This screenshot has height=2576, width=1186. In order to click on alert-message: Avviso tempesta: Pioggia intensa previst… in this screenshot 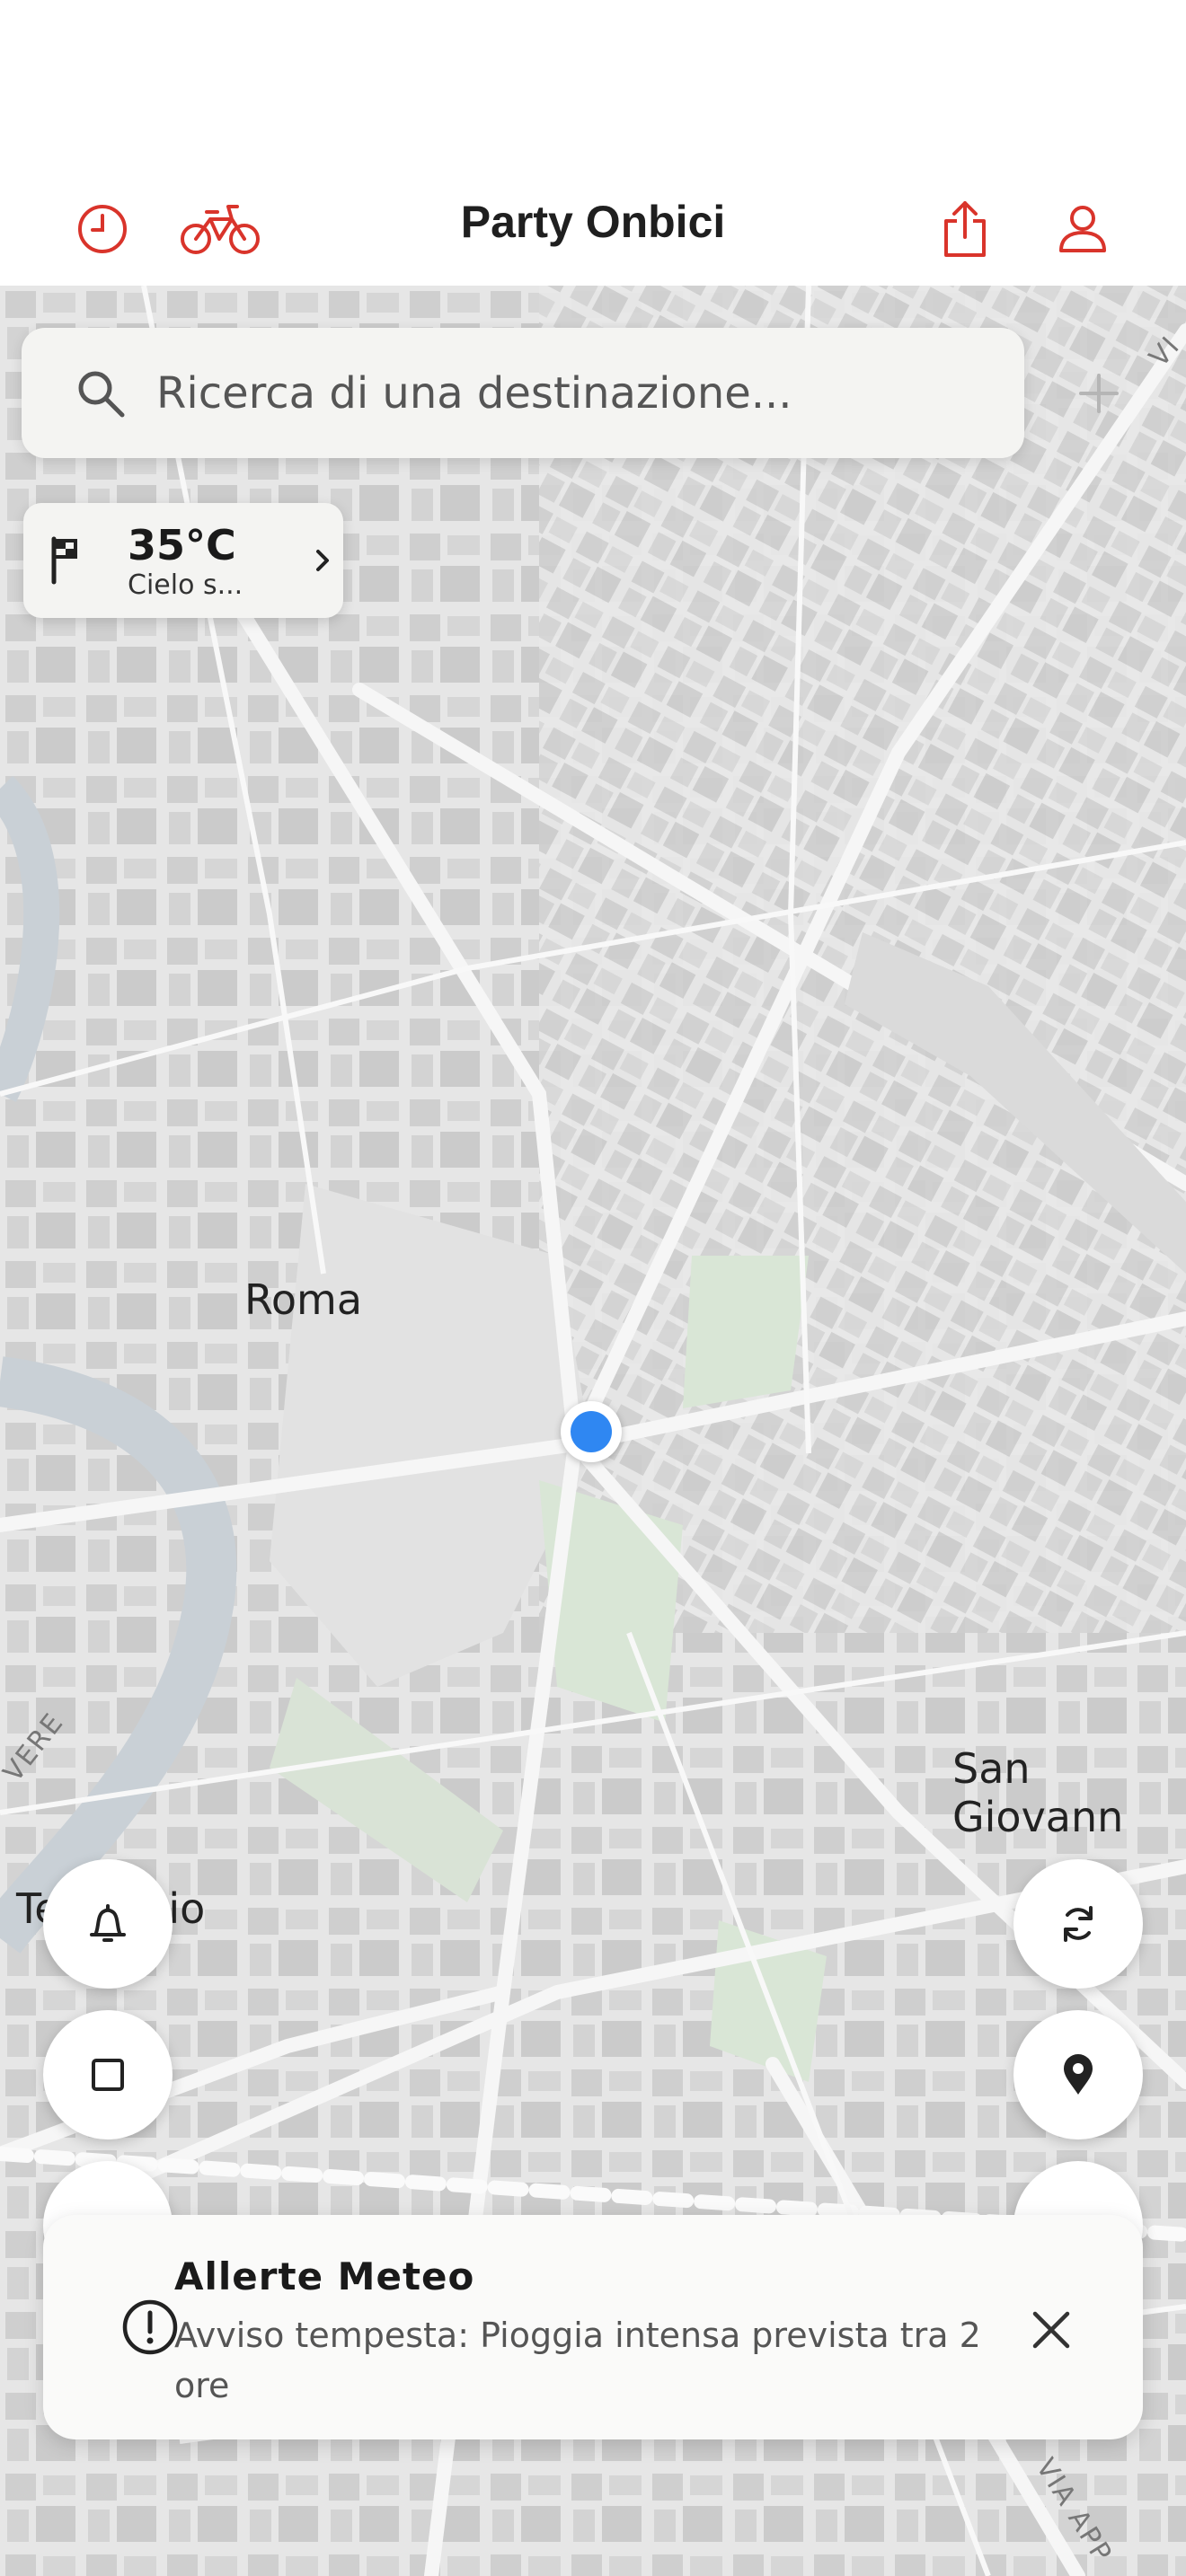, I will do `click(577, 2360)`.